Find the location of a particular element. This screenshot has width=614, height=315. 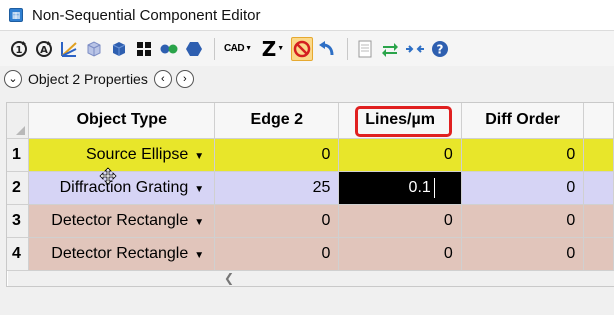

lines-edit-field: 0.1 is located at coordinates (400, 188).